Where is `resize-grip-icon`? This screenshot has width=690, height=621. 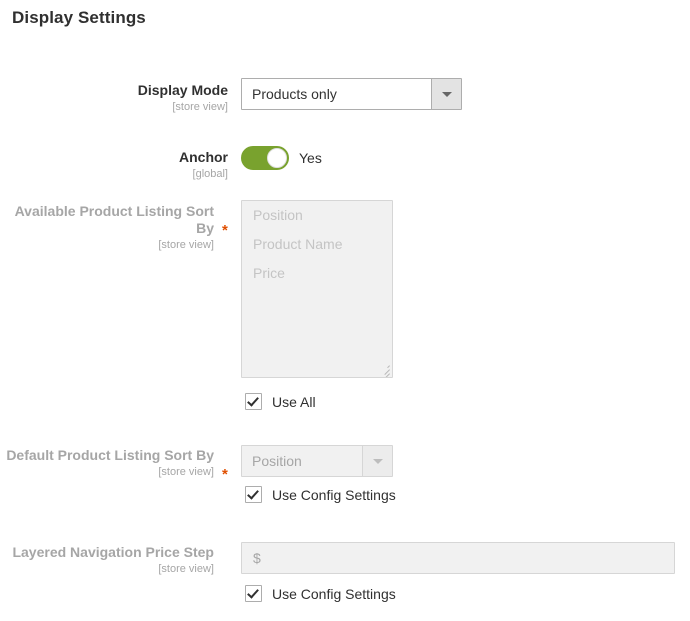
resize-grip-icon is located at coordinates (384, 370).